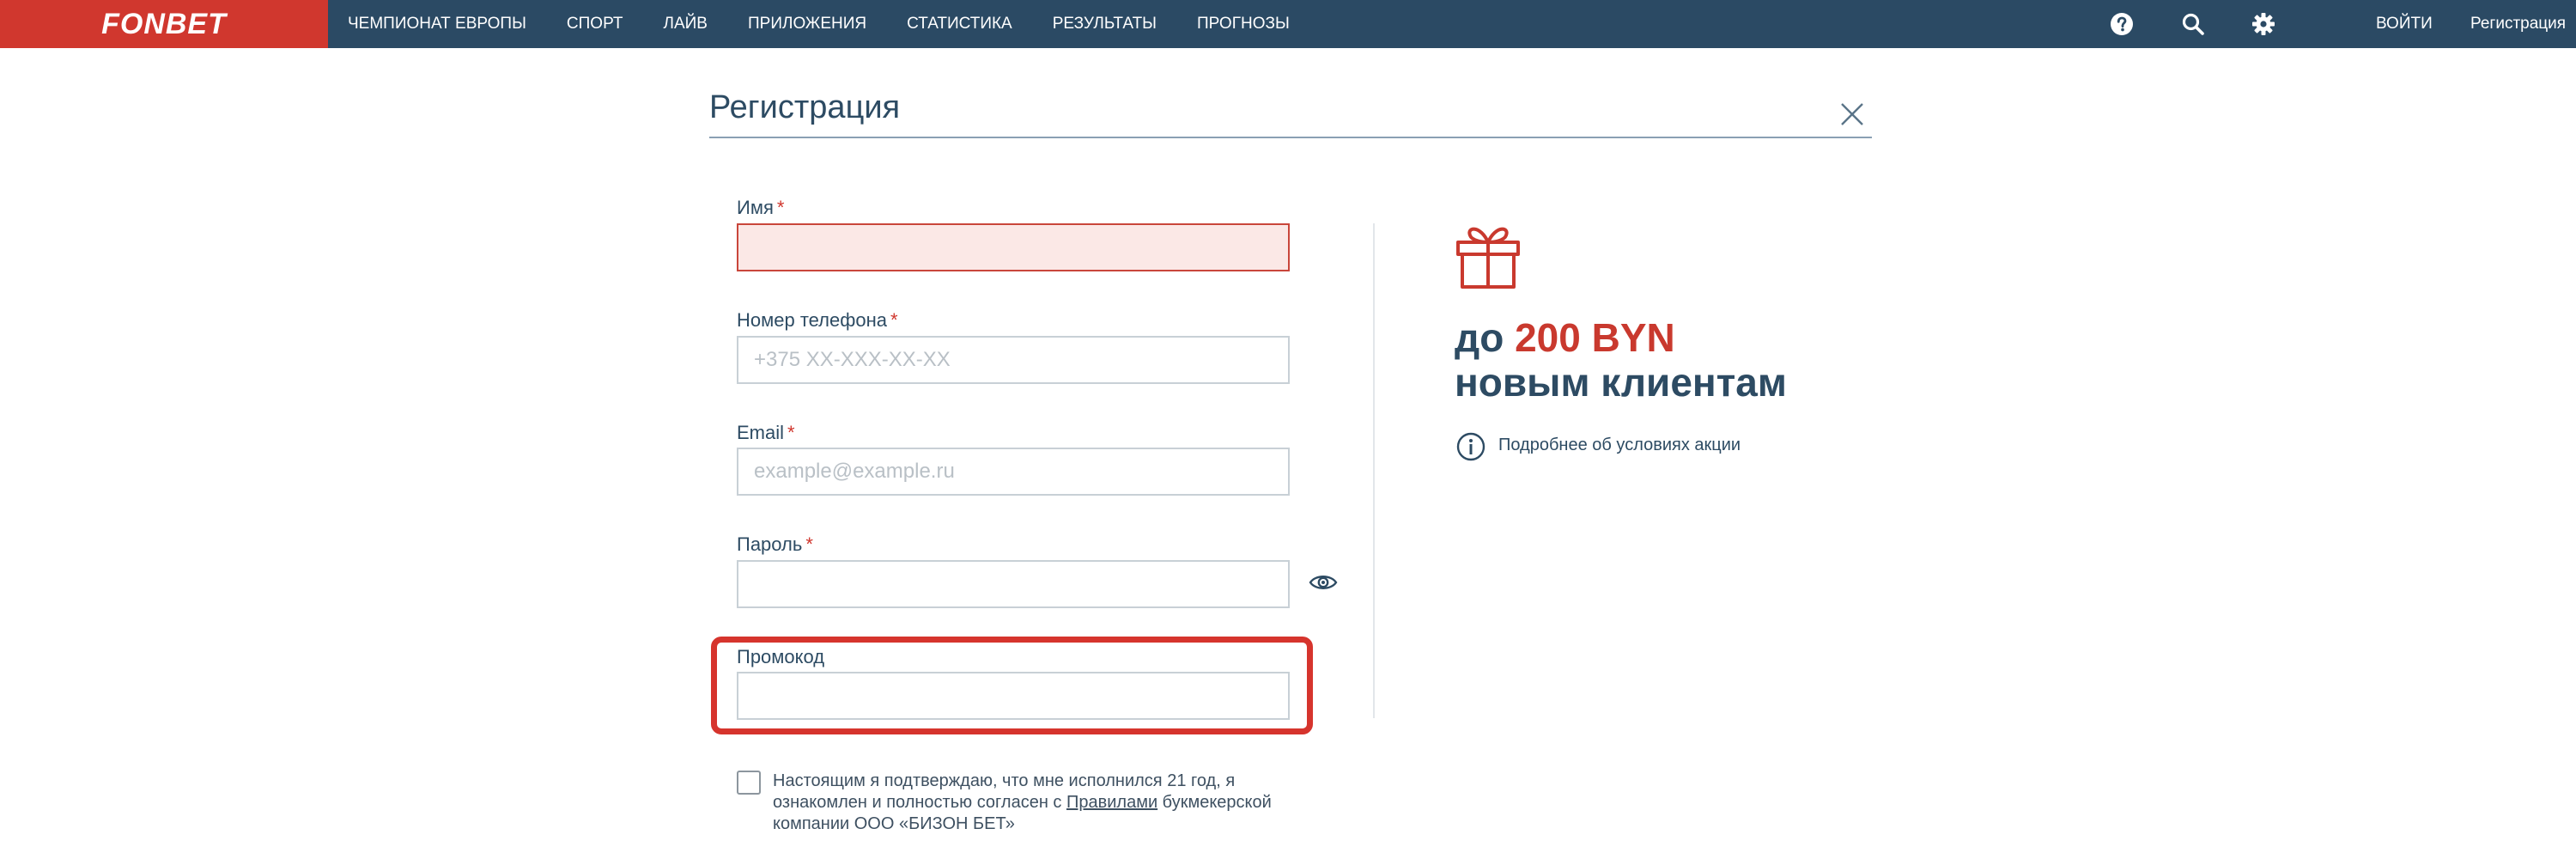 The image size is (2576, 847). I want to click on show-password-eye-icon, so click(1323, 582).